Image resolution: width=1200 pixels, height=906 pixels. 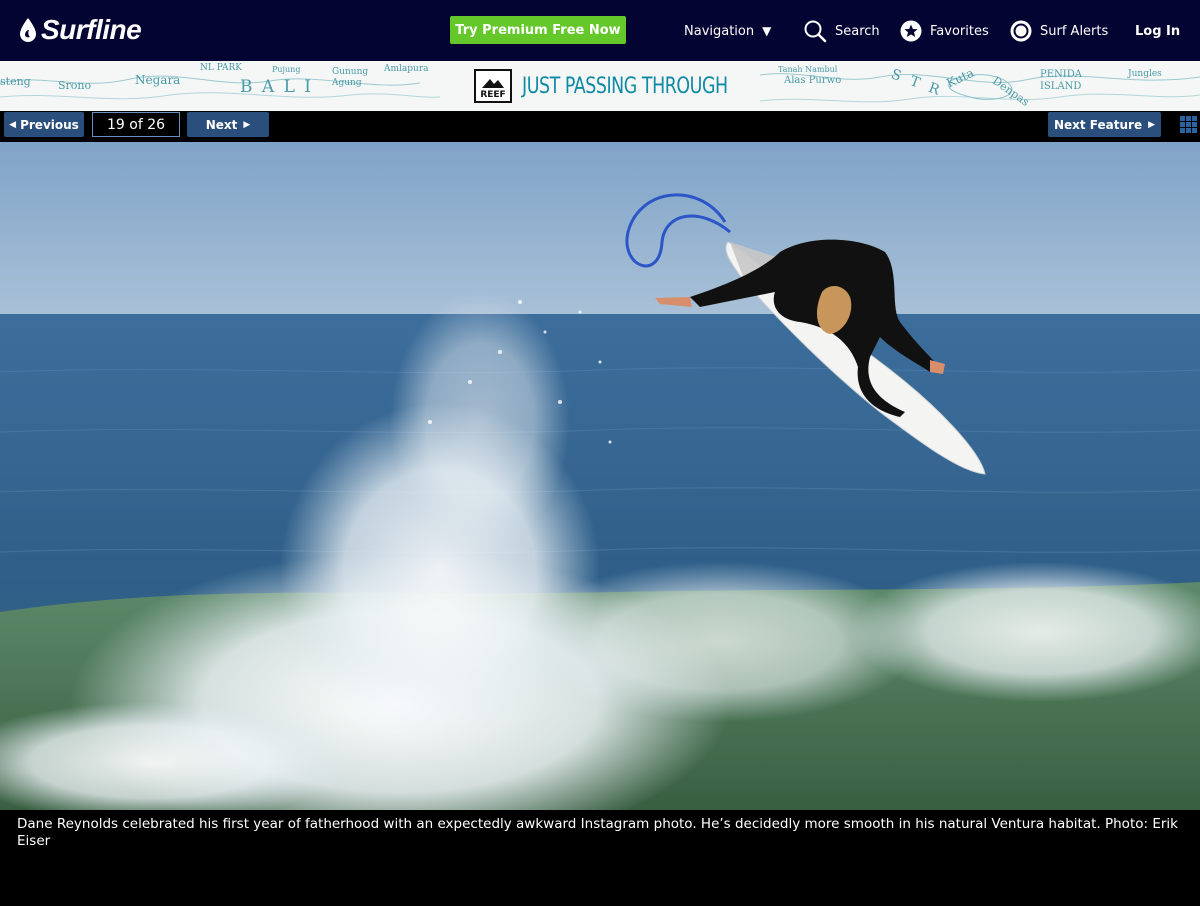 I want to click on map-label: PENIDA ISLAND, so click(x=1061, y=80).